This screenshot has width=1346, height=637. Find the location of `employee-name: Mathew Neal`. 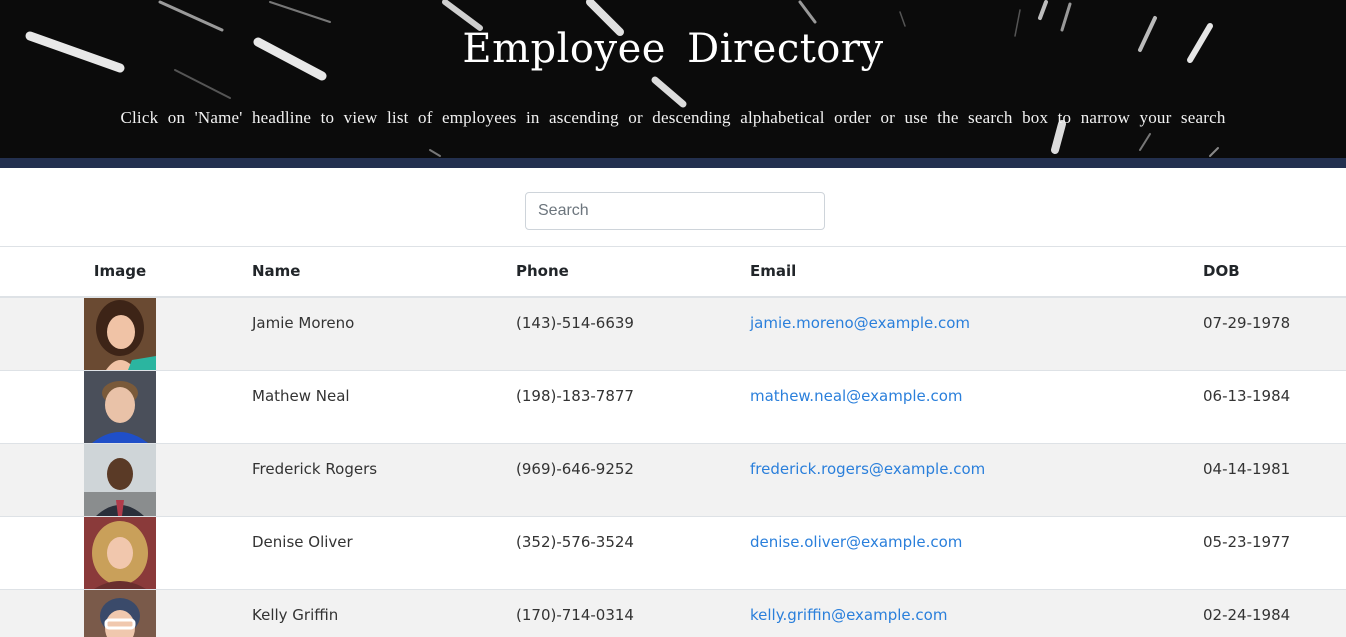

employee-name: Mathew Neal is located at coordinates (372, 406).